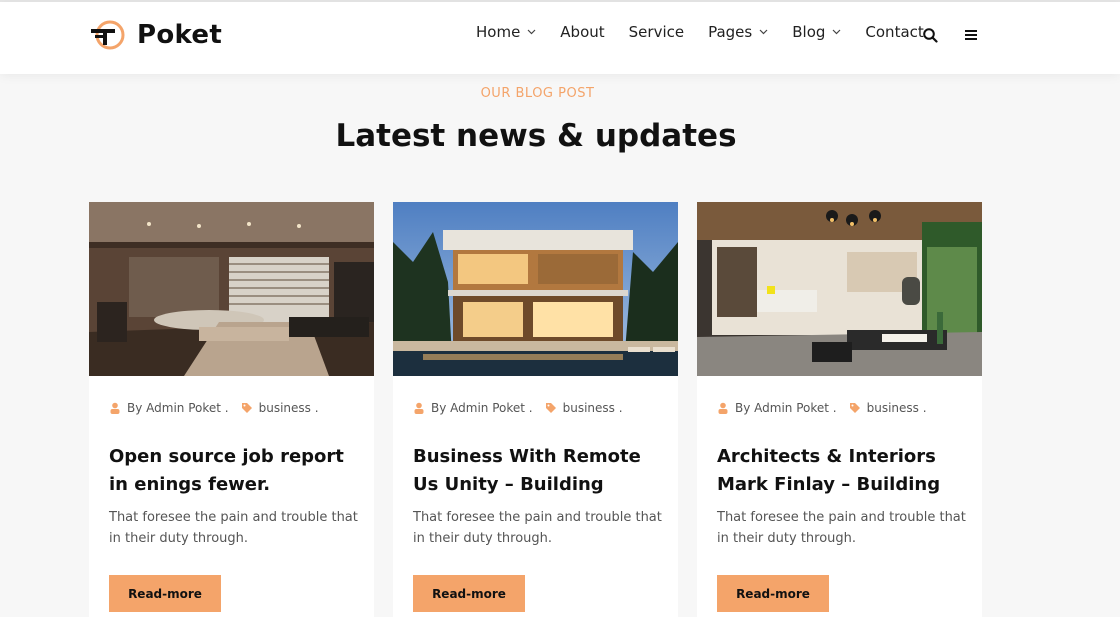  I want to click on nav-label: Service, so click(656, 32).